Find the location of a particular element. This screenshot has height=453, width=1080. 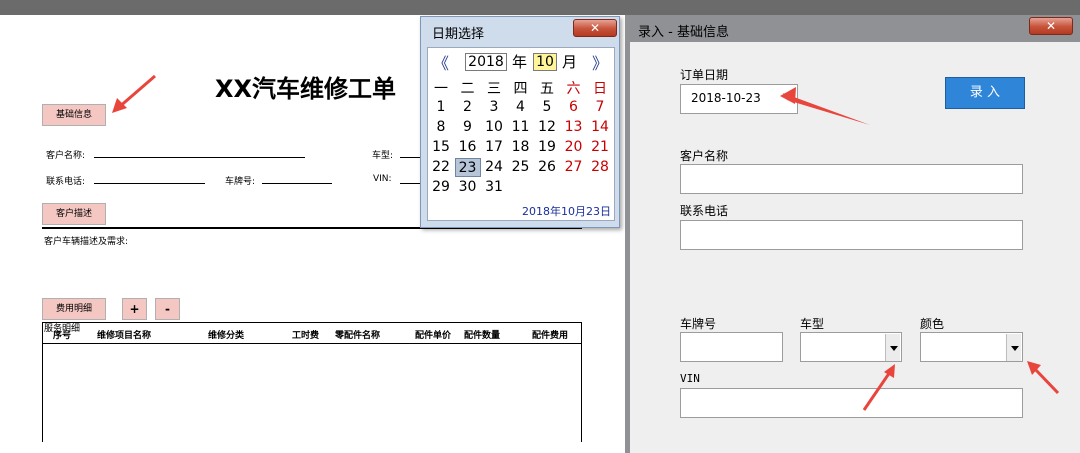

form-window-title: 录入 - 基础信息 is located at coordinates (683, 32).